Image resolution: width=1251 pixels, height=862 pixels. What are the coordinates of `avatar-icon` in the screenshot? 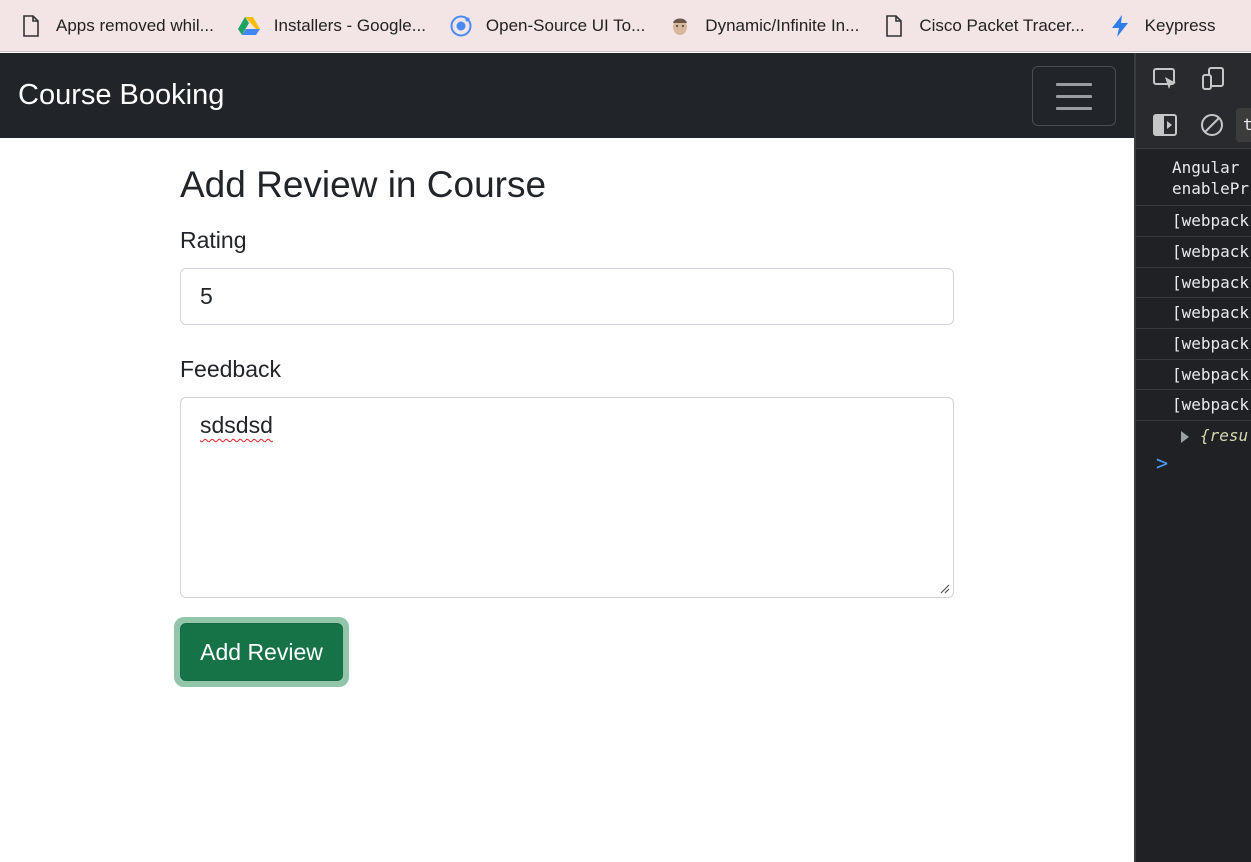 It's located at (680, 26).